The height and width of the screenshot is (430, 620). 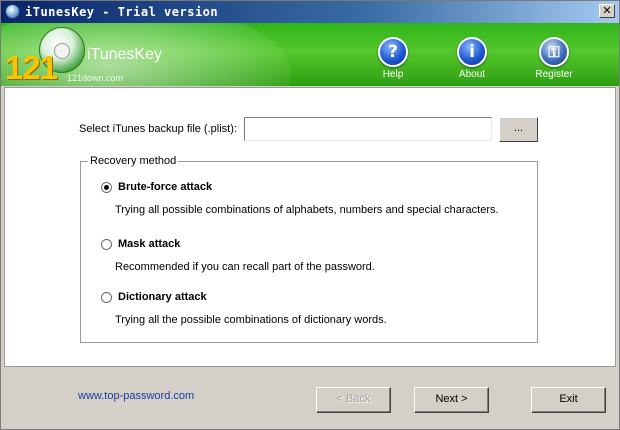 I want to click on dictionary-radio, so click(x=106, y=297).